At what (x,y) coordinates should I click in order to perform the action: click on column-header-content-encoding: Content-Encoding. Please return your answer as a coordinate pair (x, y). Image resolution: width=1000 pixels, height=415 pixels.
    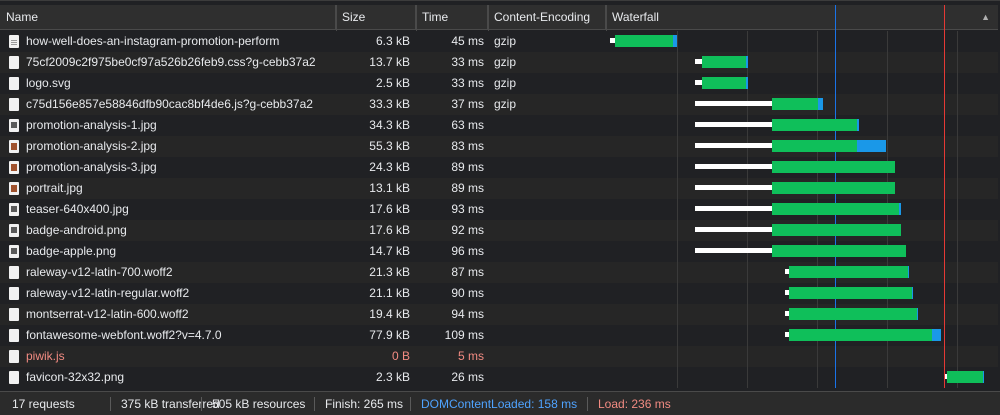
    Looking at the image, I should click on (547, 17).